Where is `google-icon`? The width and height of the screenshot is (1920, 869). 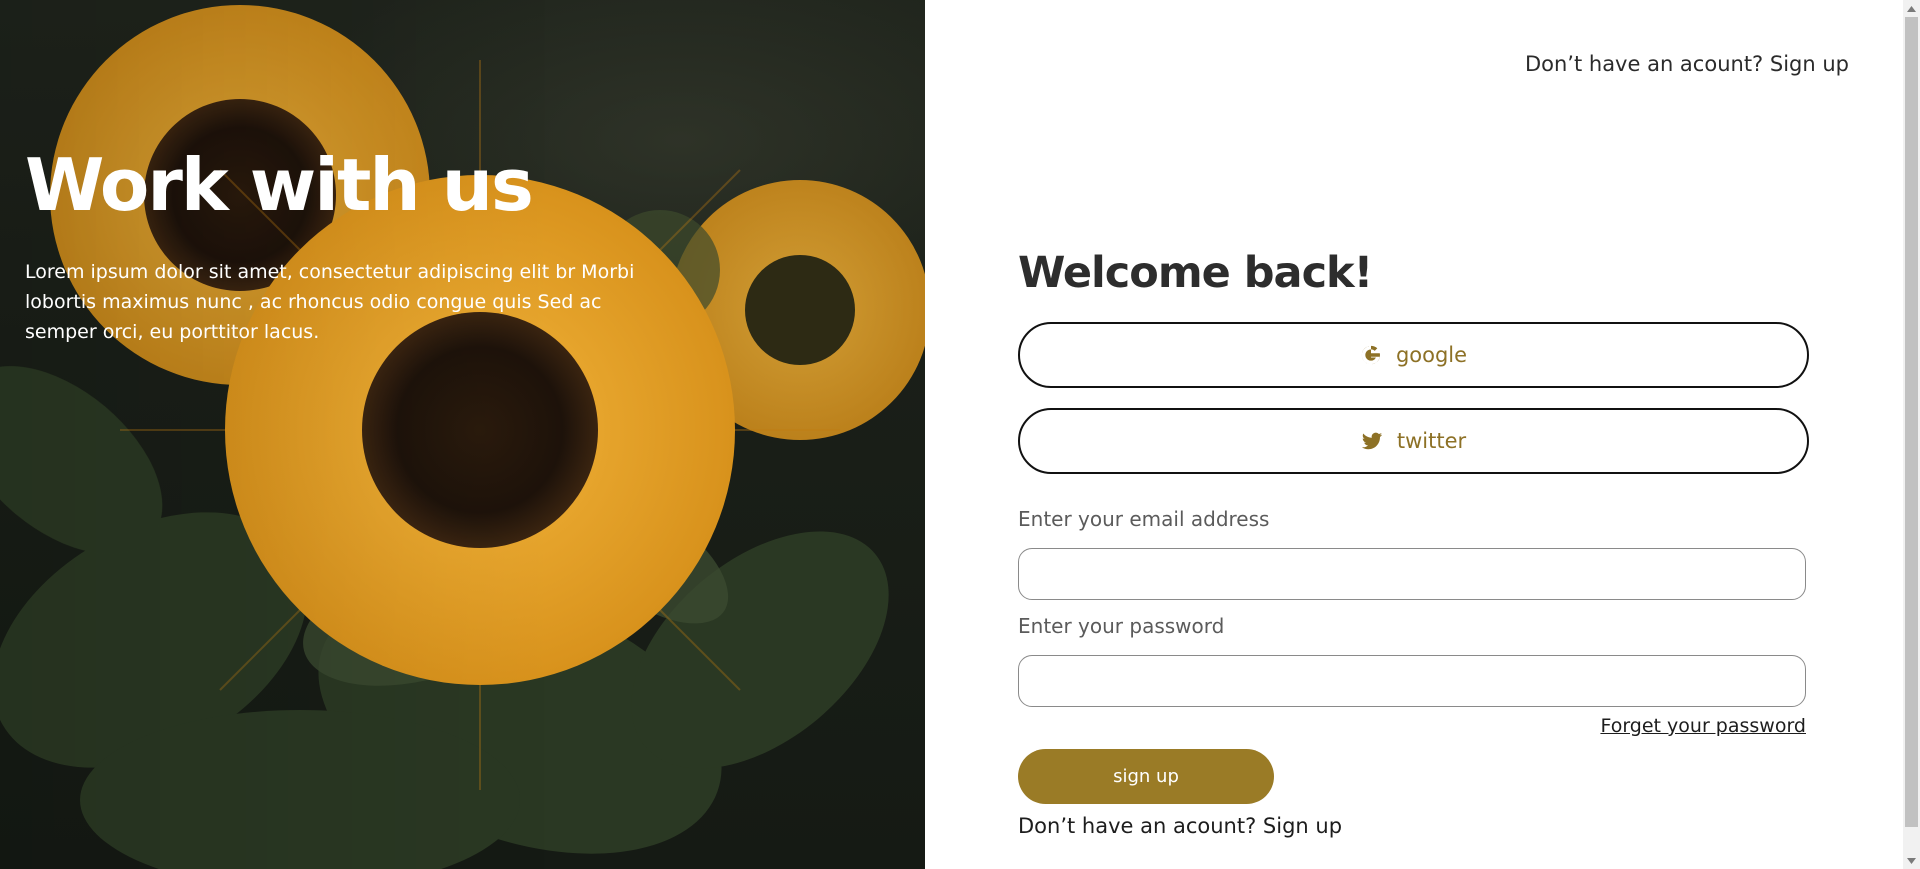
google-icon is located at coordinates (1371, 355).